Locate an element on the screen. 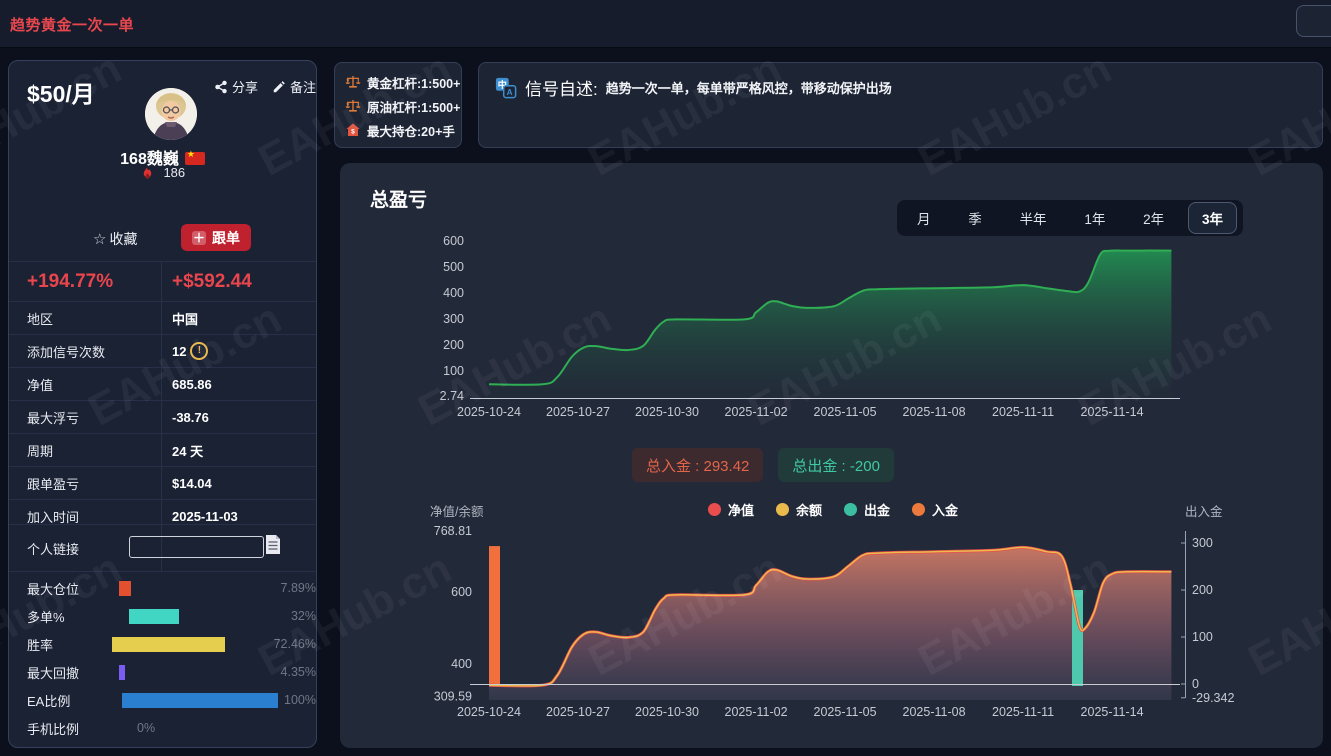 This screenshot has height=756, width=1331. totals-badges: 总入金 : 293.42 总出金 : -200 is located at coordinates (763, 465).